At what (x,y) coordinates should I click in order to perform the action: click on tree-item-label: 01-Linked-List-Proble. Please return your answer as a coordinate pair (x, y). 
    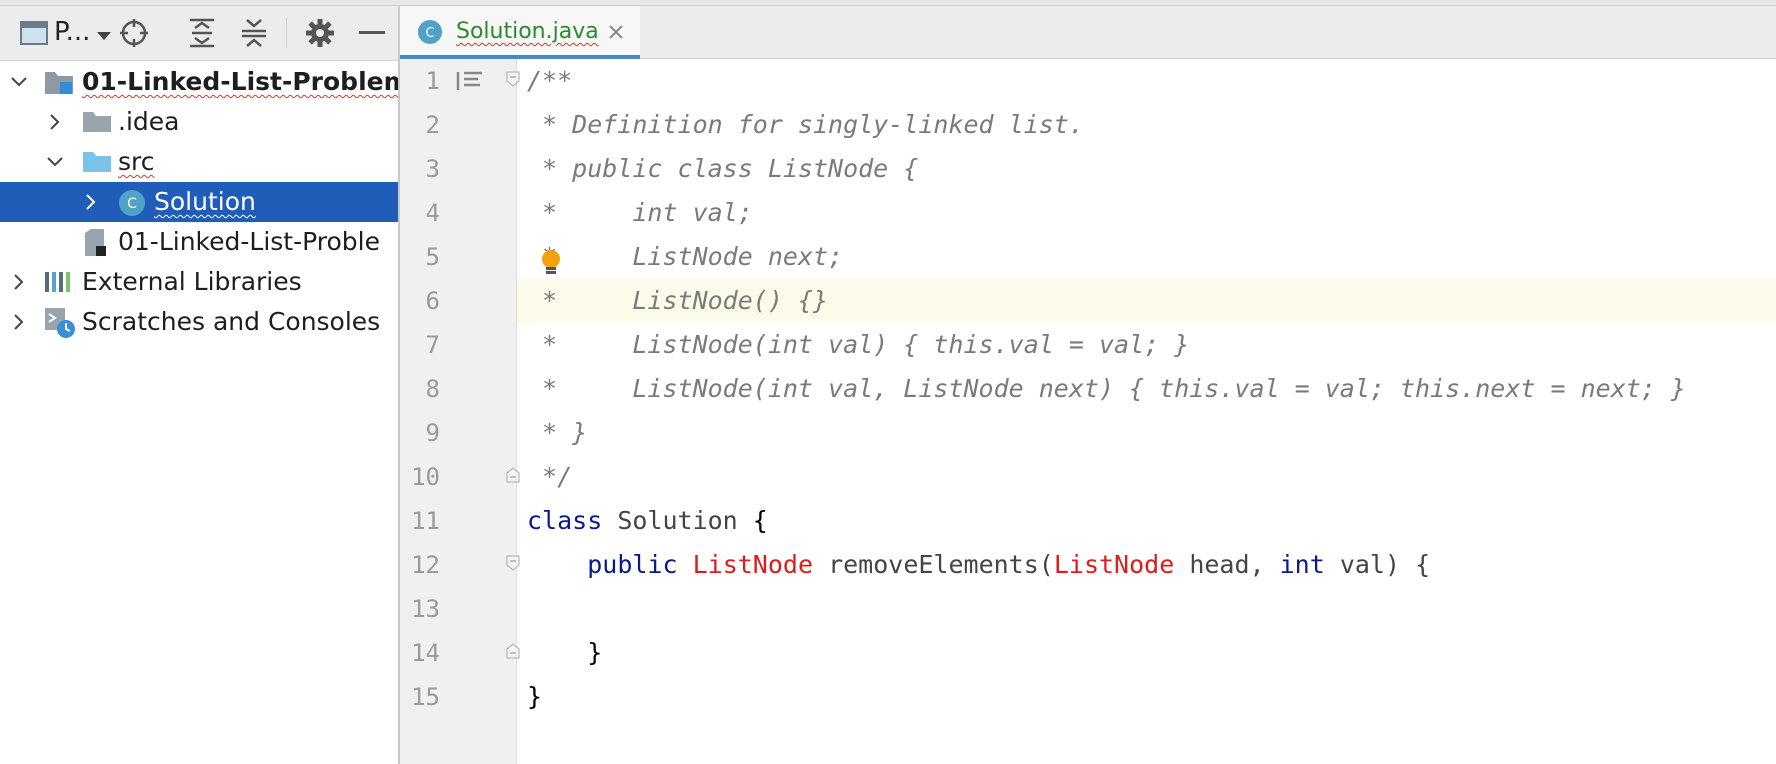
    Looking at the image, I should click on (249, 241).